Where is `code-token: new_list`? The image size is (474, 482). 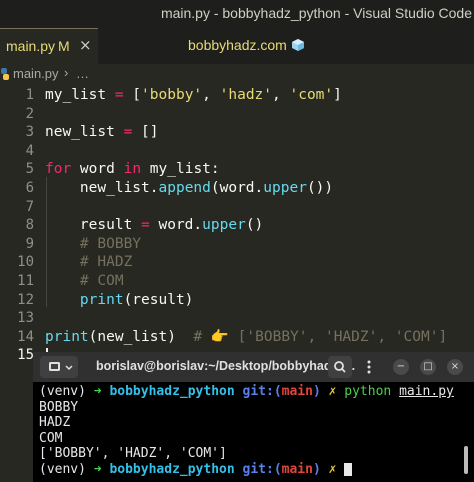
code-token: new_list is located at coordinates (84, 132).